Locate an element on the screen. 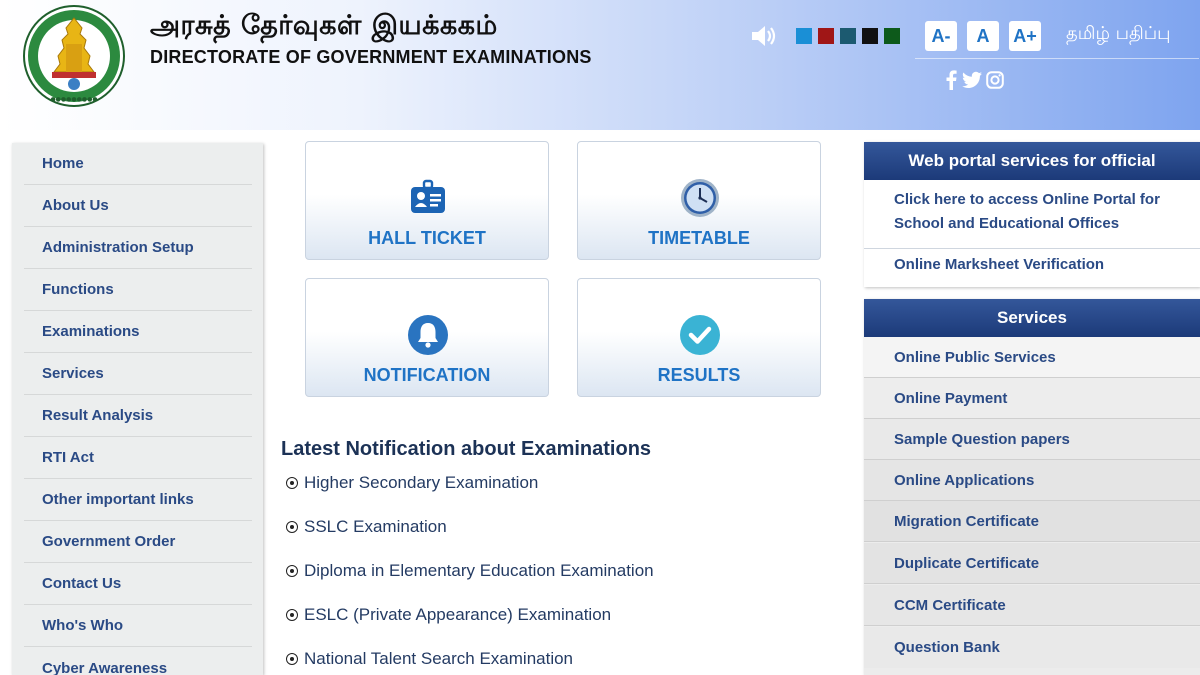  nav-item-cyber-awareness: Cyber Awareness is located at coordinates (138, 661).